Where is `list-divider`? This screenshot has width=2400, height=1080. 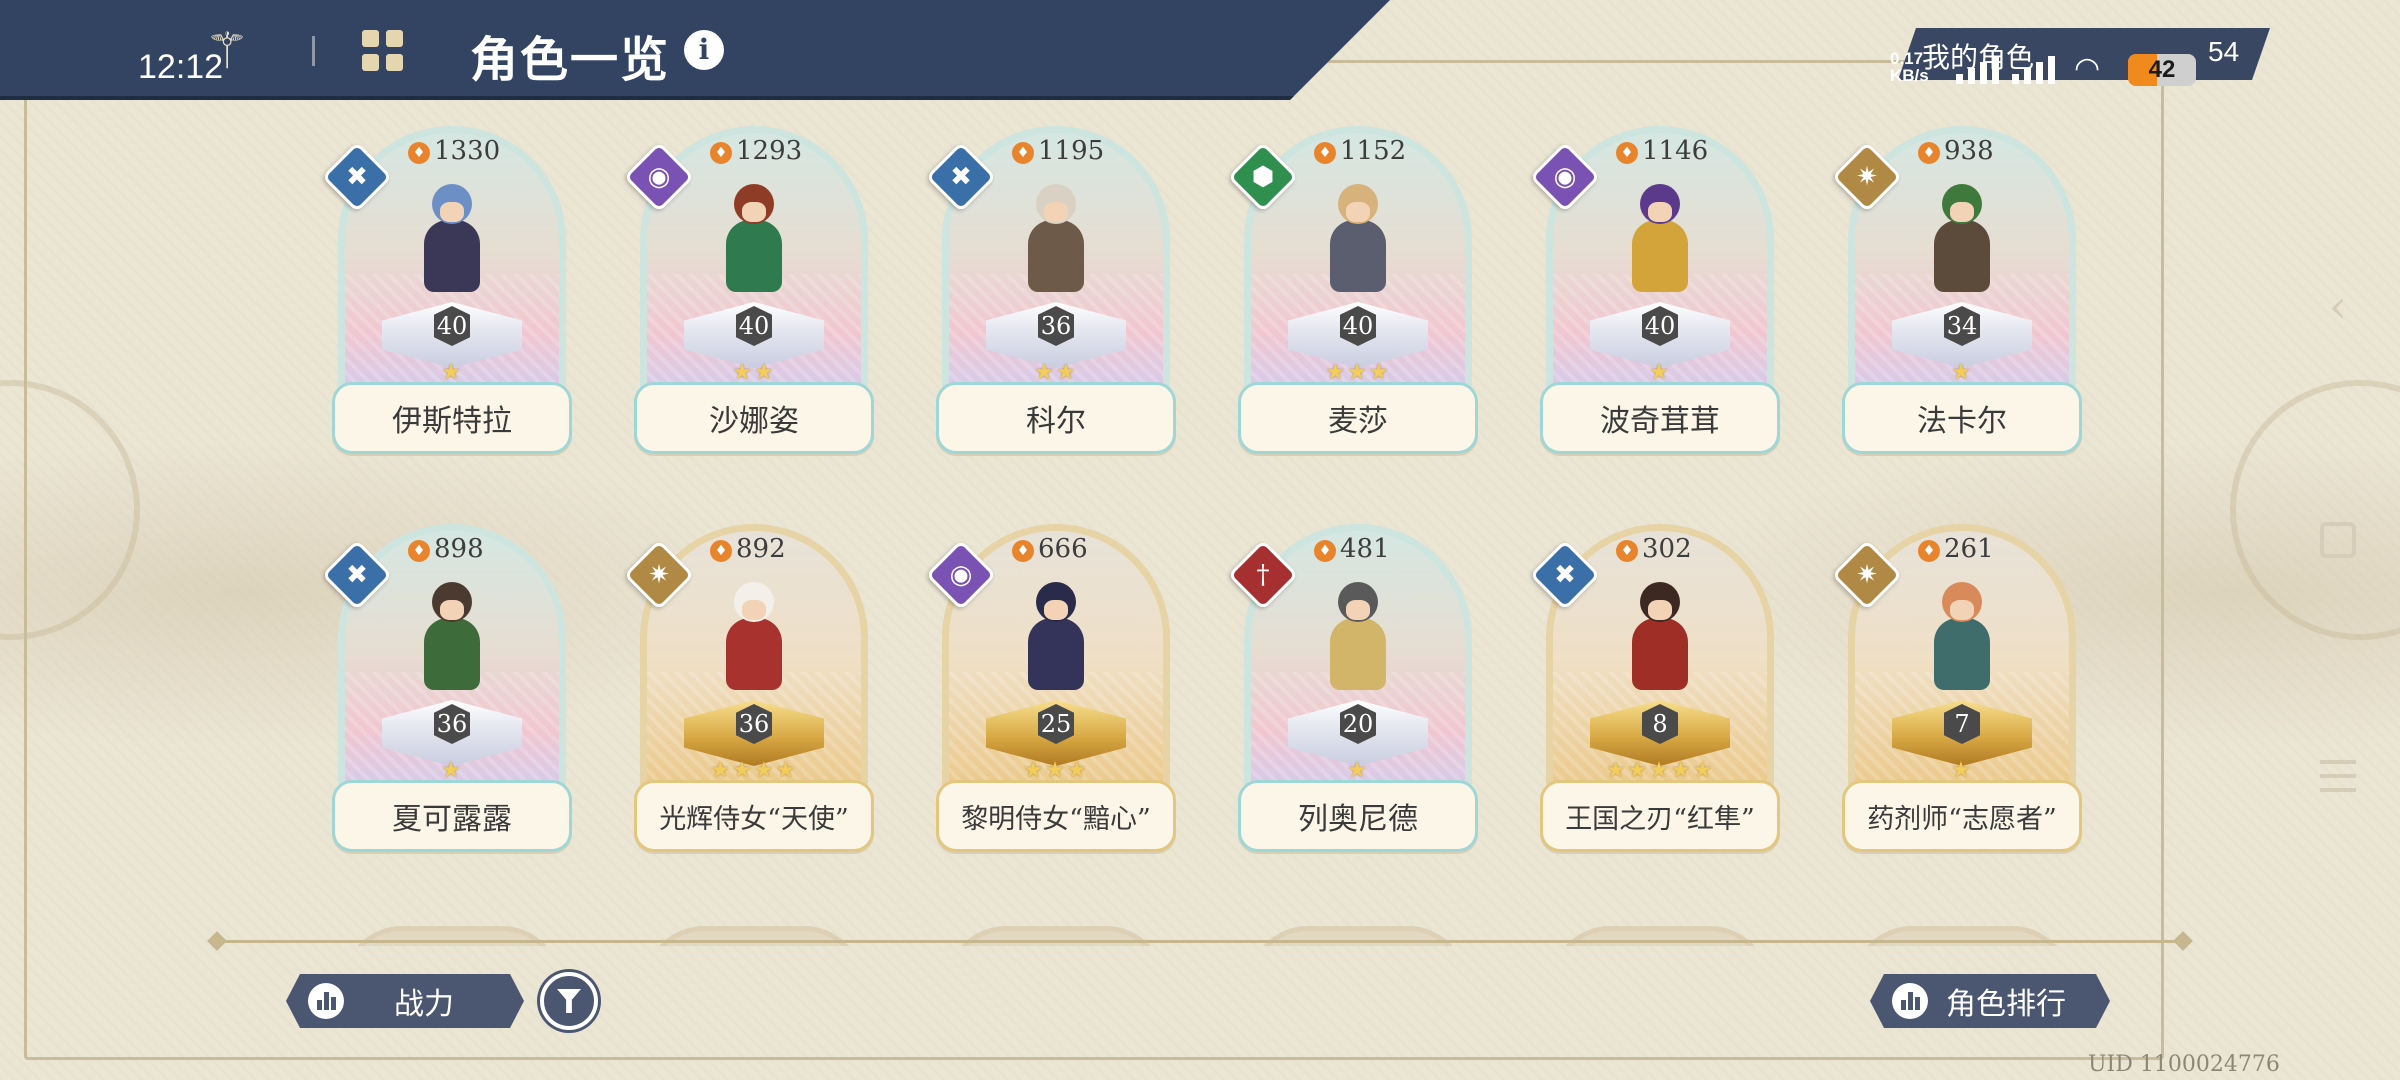 list-divider is located at coordinates (1202, 941).